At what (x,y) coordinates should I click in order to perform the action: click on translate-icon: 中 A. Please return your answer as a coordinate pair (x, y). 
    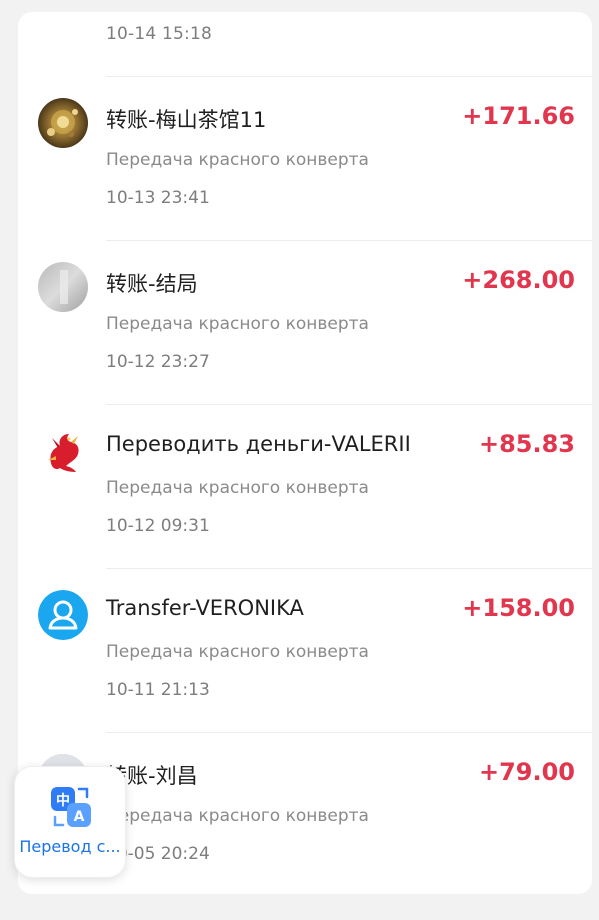
    Looking at the image, I should click on (71, 807).